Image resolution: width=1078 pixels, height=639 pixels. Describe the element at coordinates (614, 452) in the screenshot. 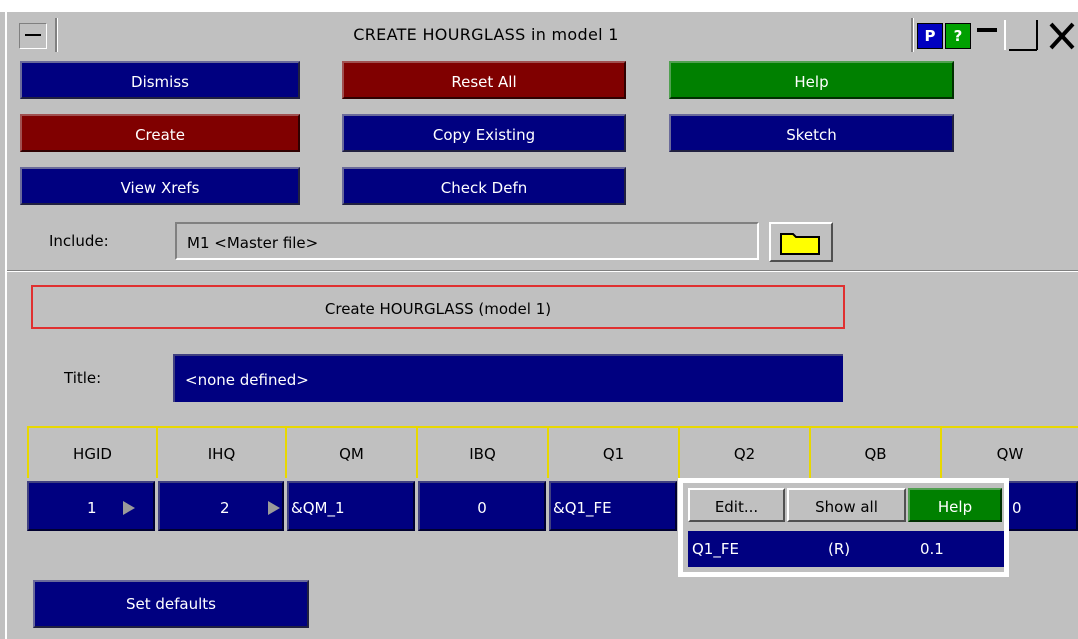

I see `column-header-q1: Q1` at that location.